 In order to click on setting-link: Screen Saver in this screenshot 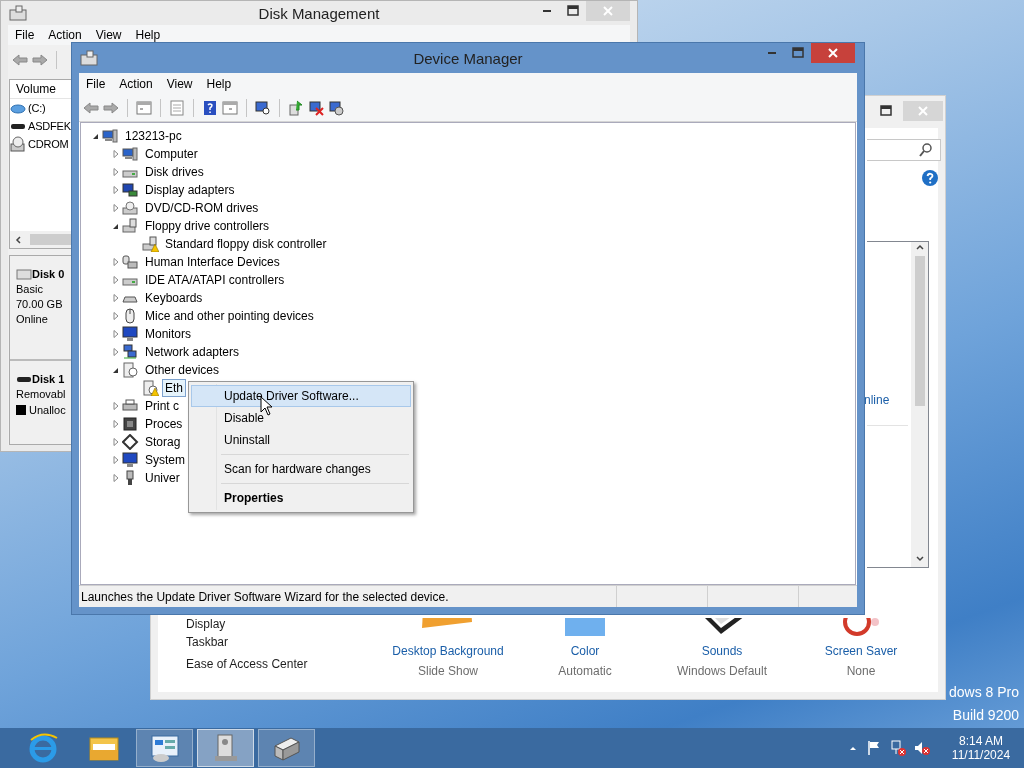, I will do `click(861, 652)`.